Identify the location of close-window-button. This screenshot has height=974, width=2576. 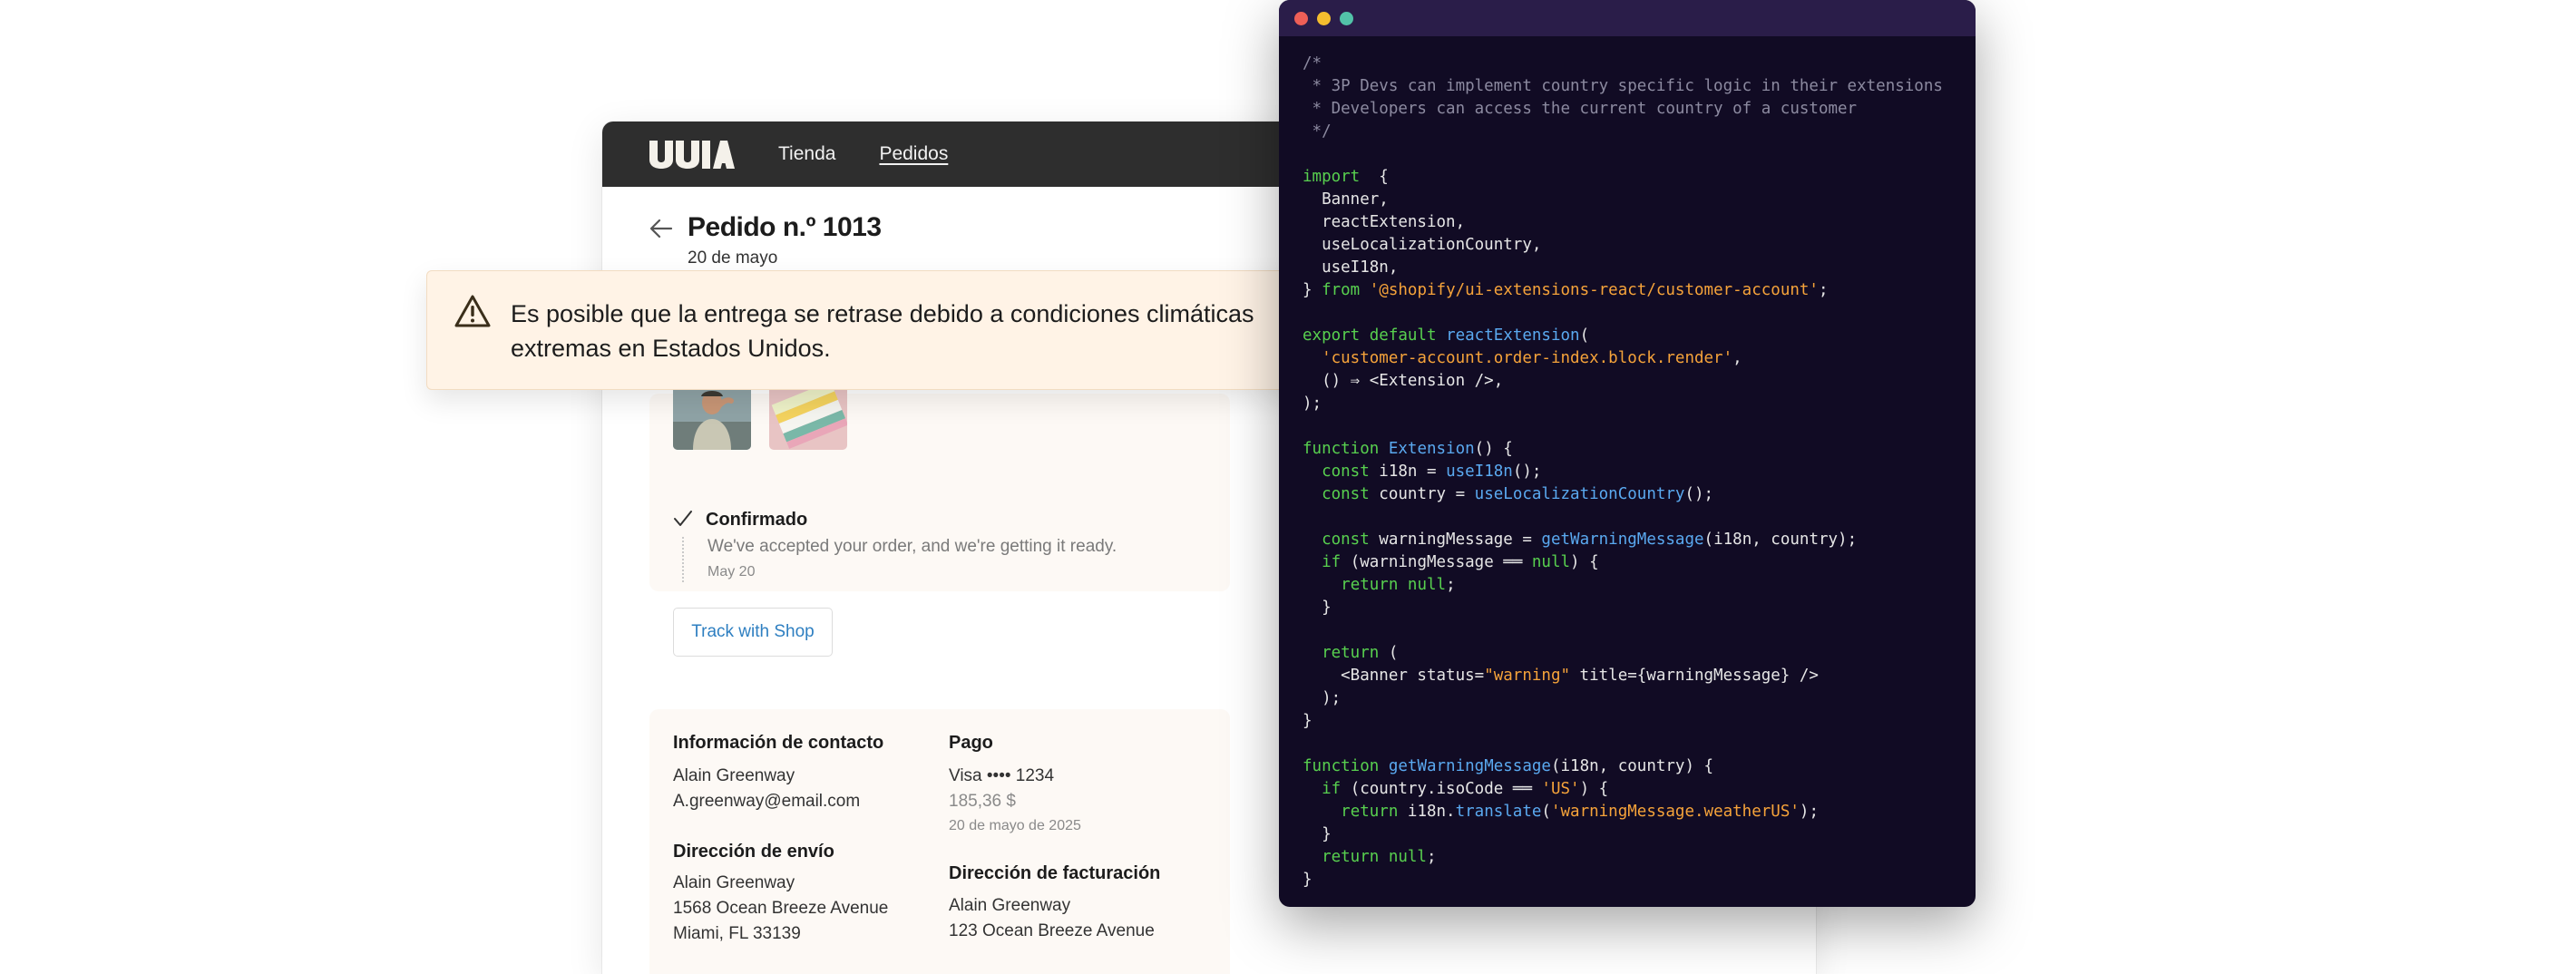
(1301, 18).